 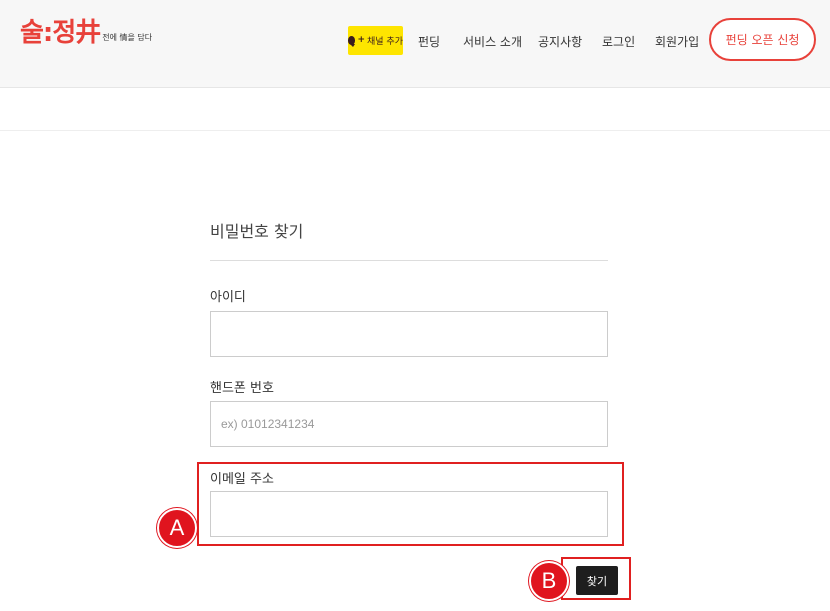 What do you see at coordinates (409, 424) in the screenshot?
I see `phone-input` at bounding box center [409, 424].